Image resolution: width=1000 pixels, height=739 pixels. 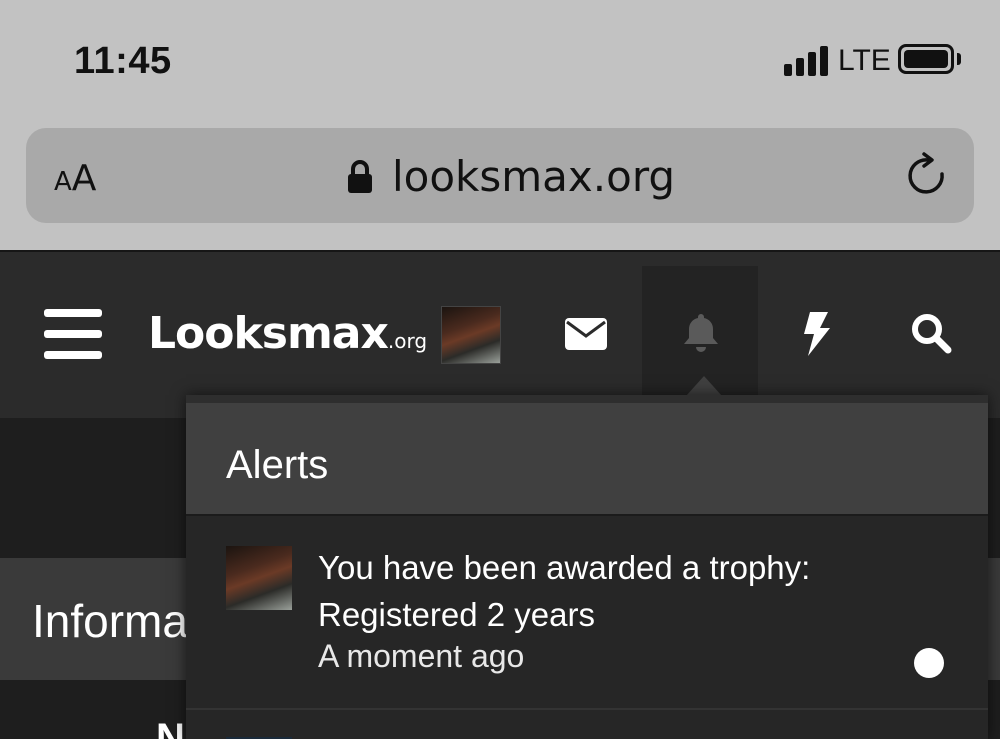 What do you see at coordinates (277, 465) in the screenshot?
I see `alerts-title: Alerts` at bounding box center [277, 465].